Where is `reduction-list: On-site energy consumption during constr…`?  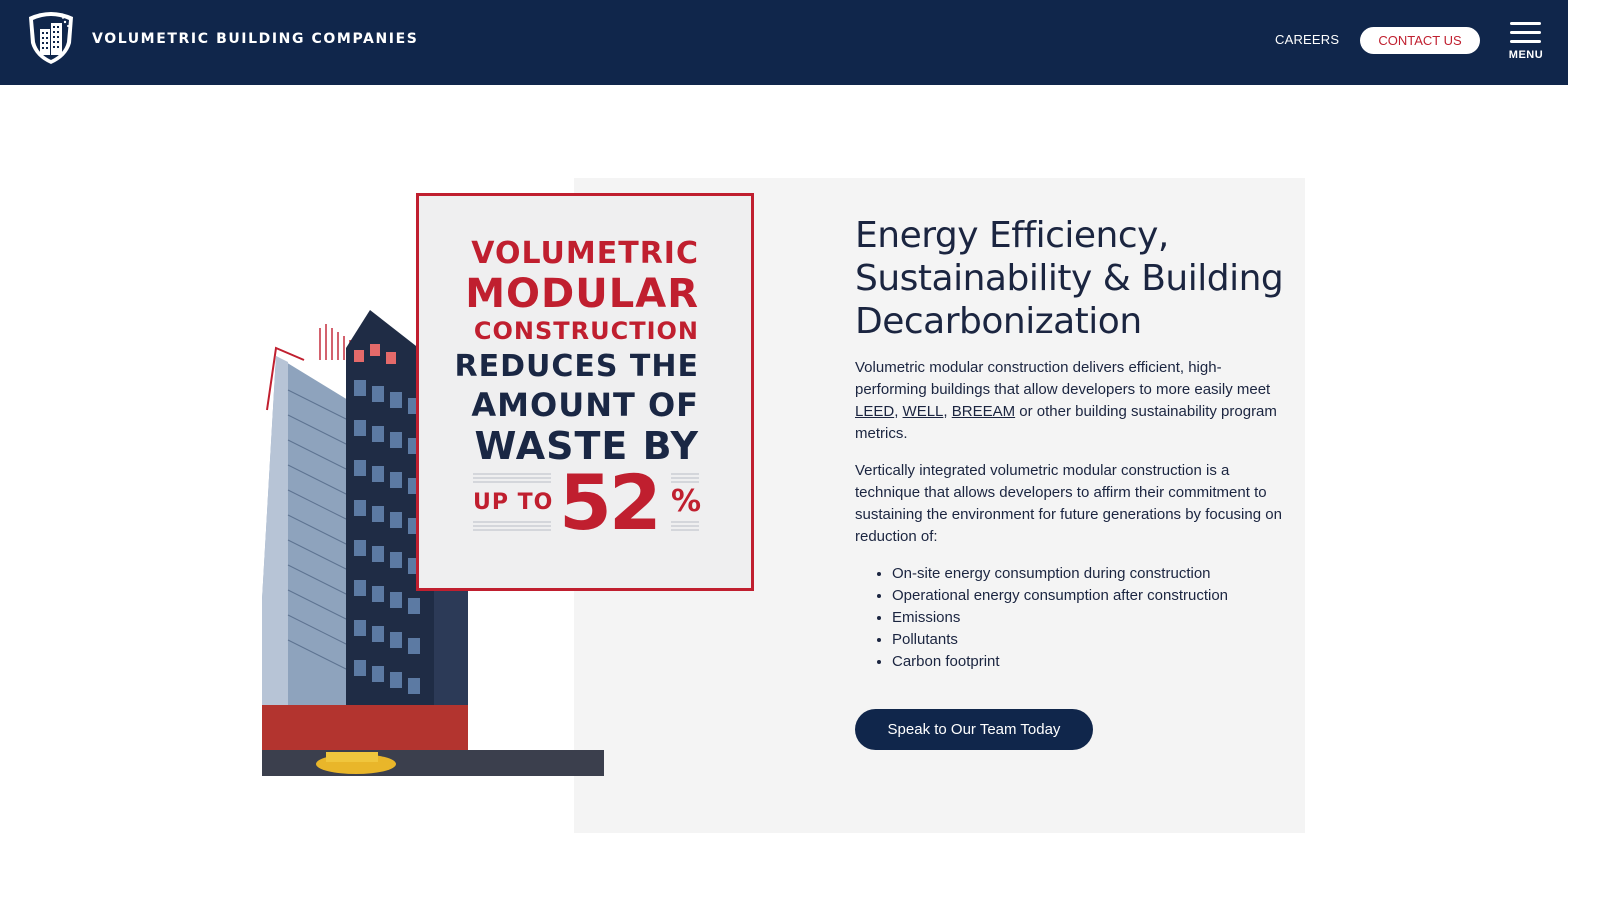 reduction-list: On-site energy consumption during constr… is located at coordinates (1050, 618).